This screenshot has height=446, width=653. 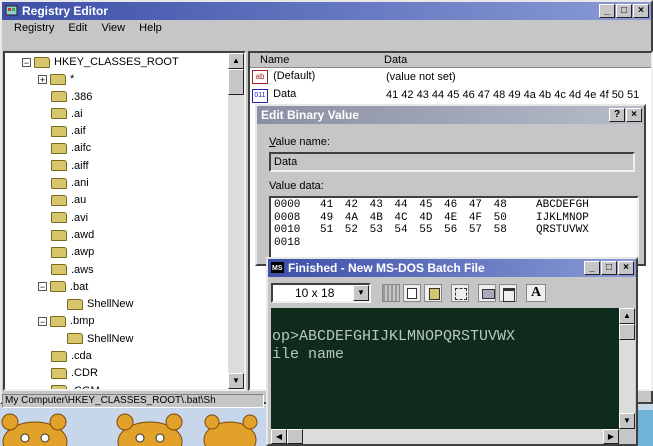 I want to click on svg-text: MS, so click(x=277, y=268).